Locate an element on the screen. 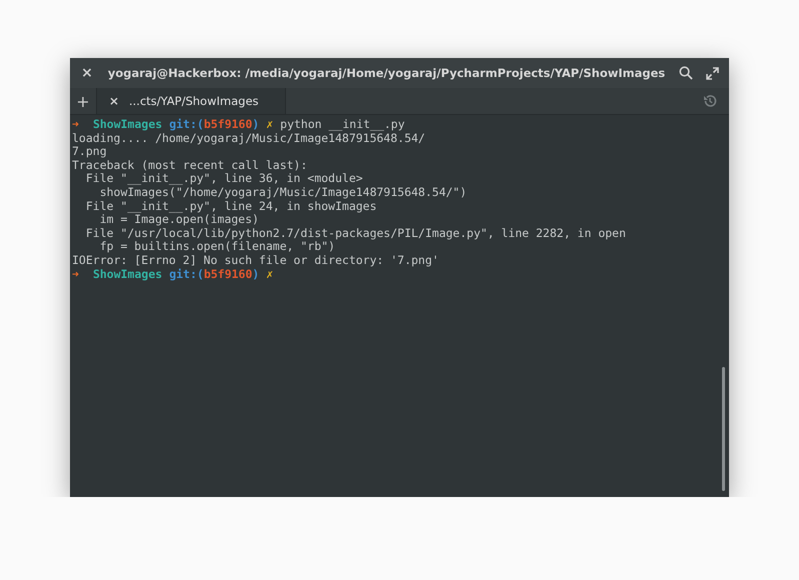 Image resolution: width=799 pixels, height=580 pixels. maximize-button is located at coordinates (712, 73).